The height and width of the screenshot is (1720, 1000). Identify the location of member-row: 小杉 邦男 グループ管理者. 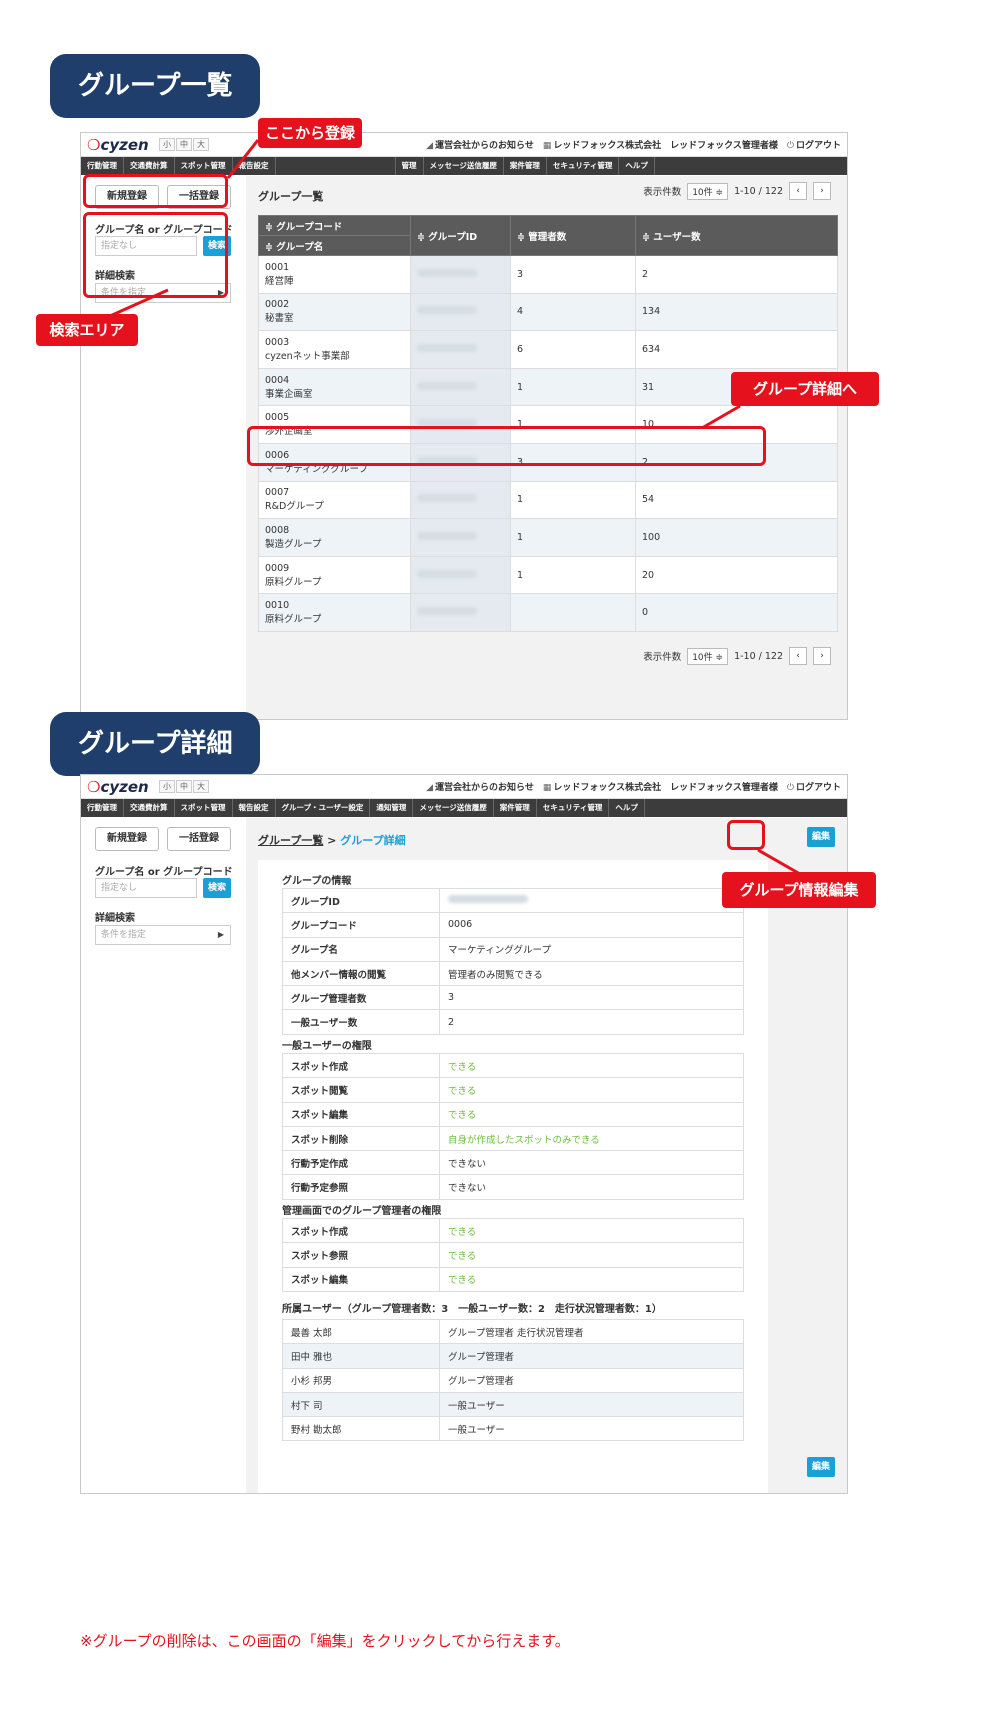
(513, 1380).